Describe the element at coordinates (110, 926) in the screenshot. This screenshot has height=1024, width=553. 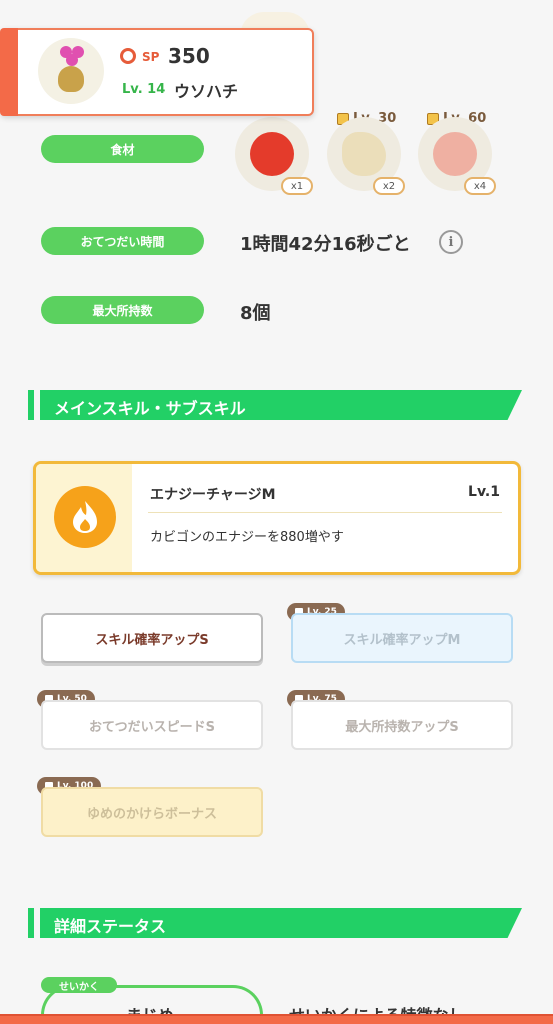
I see `section-title: 詳細ステータス` at that location.